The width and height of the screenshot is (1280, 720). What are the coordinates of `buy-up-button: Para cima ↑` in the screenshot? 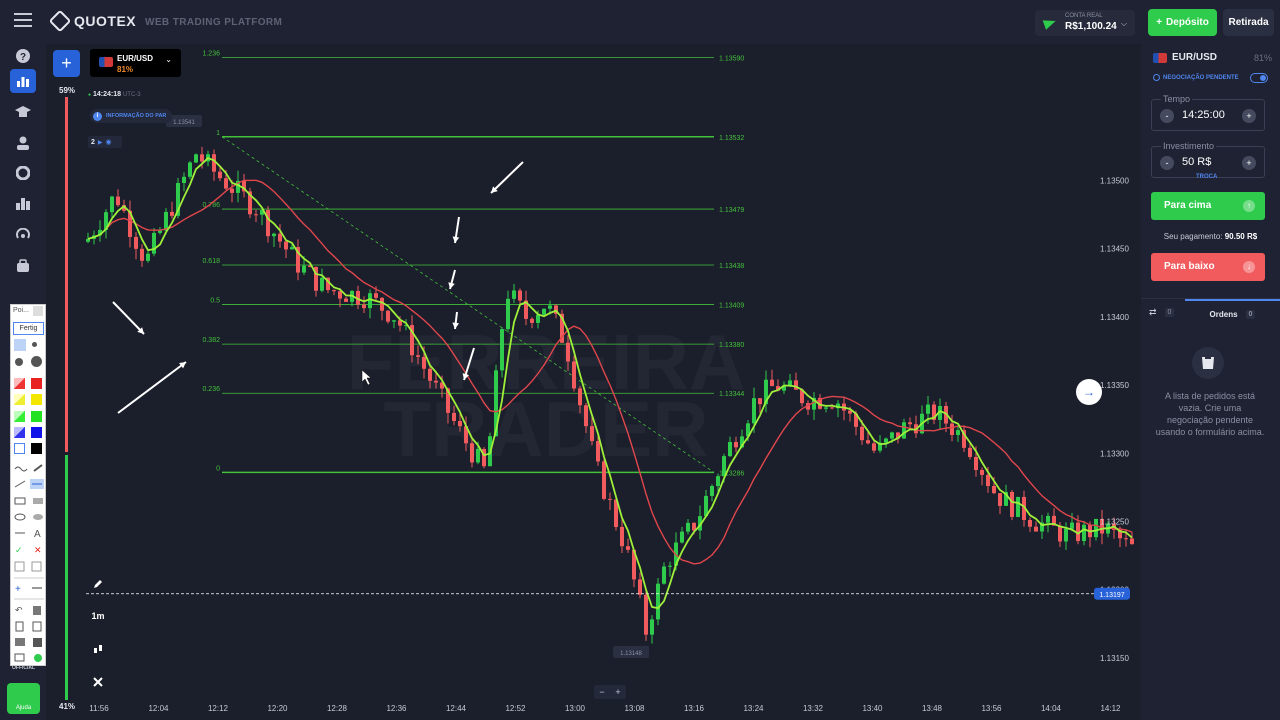 It's located at (1208, 206).